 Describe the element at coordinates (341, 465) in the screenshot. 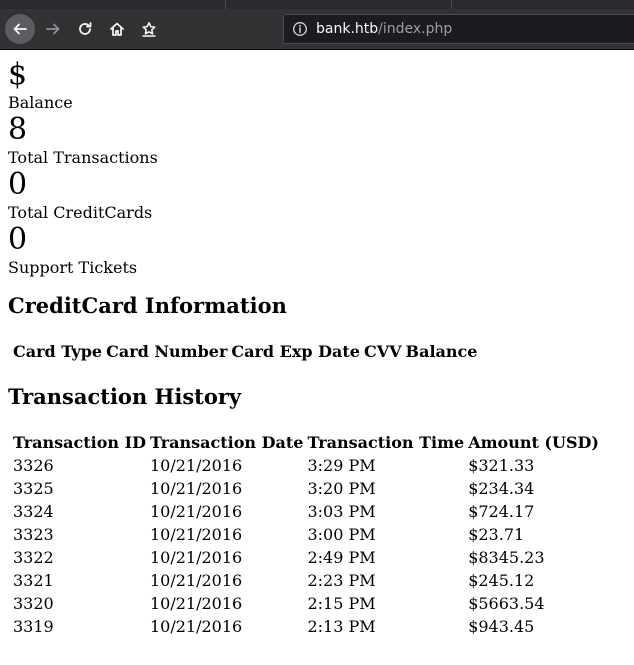

I see `transaction-time-cell: 3:29 PM` at that location.